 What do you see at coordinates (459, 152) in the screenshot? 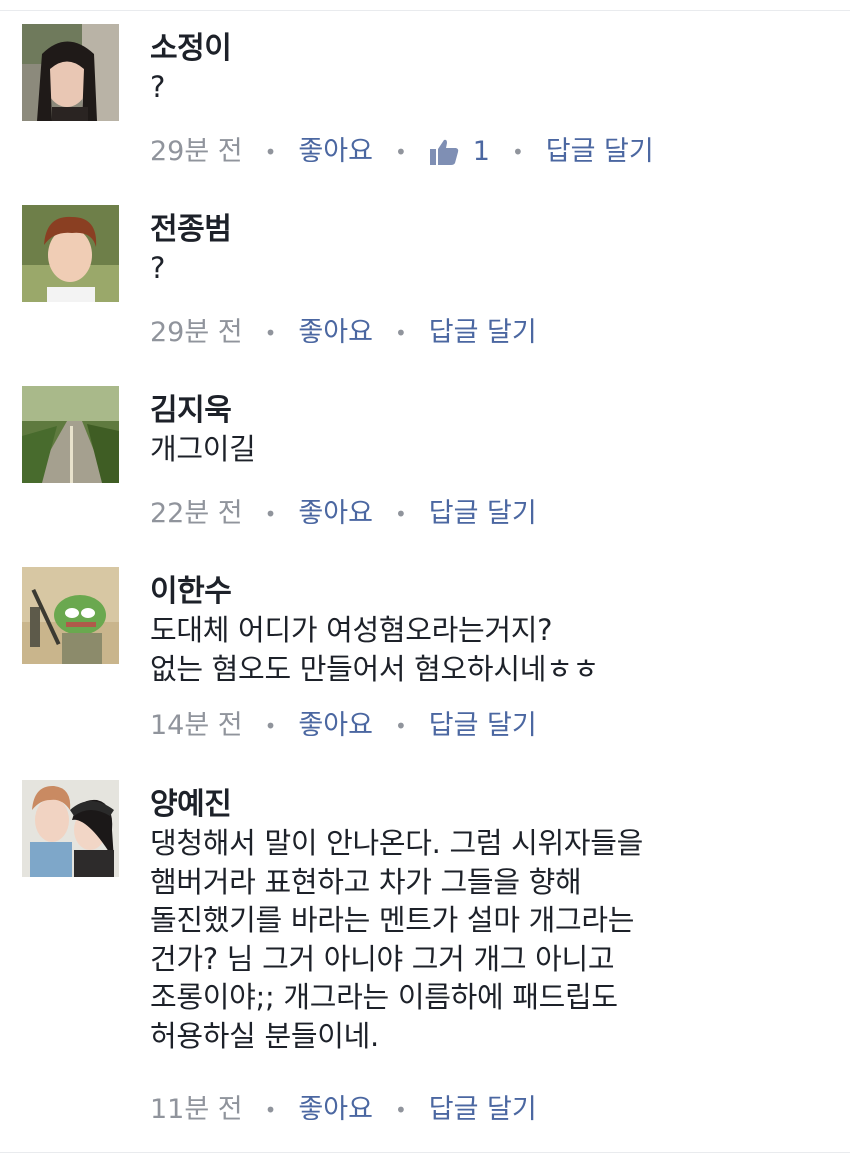
I see `like-count: 1` at bounding box center [459, 152].